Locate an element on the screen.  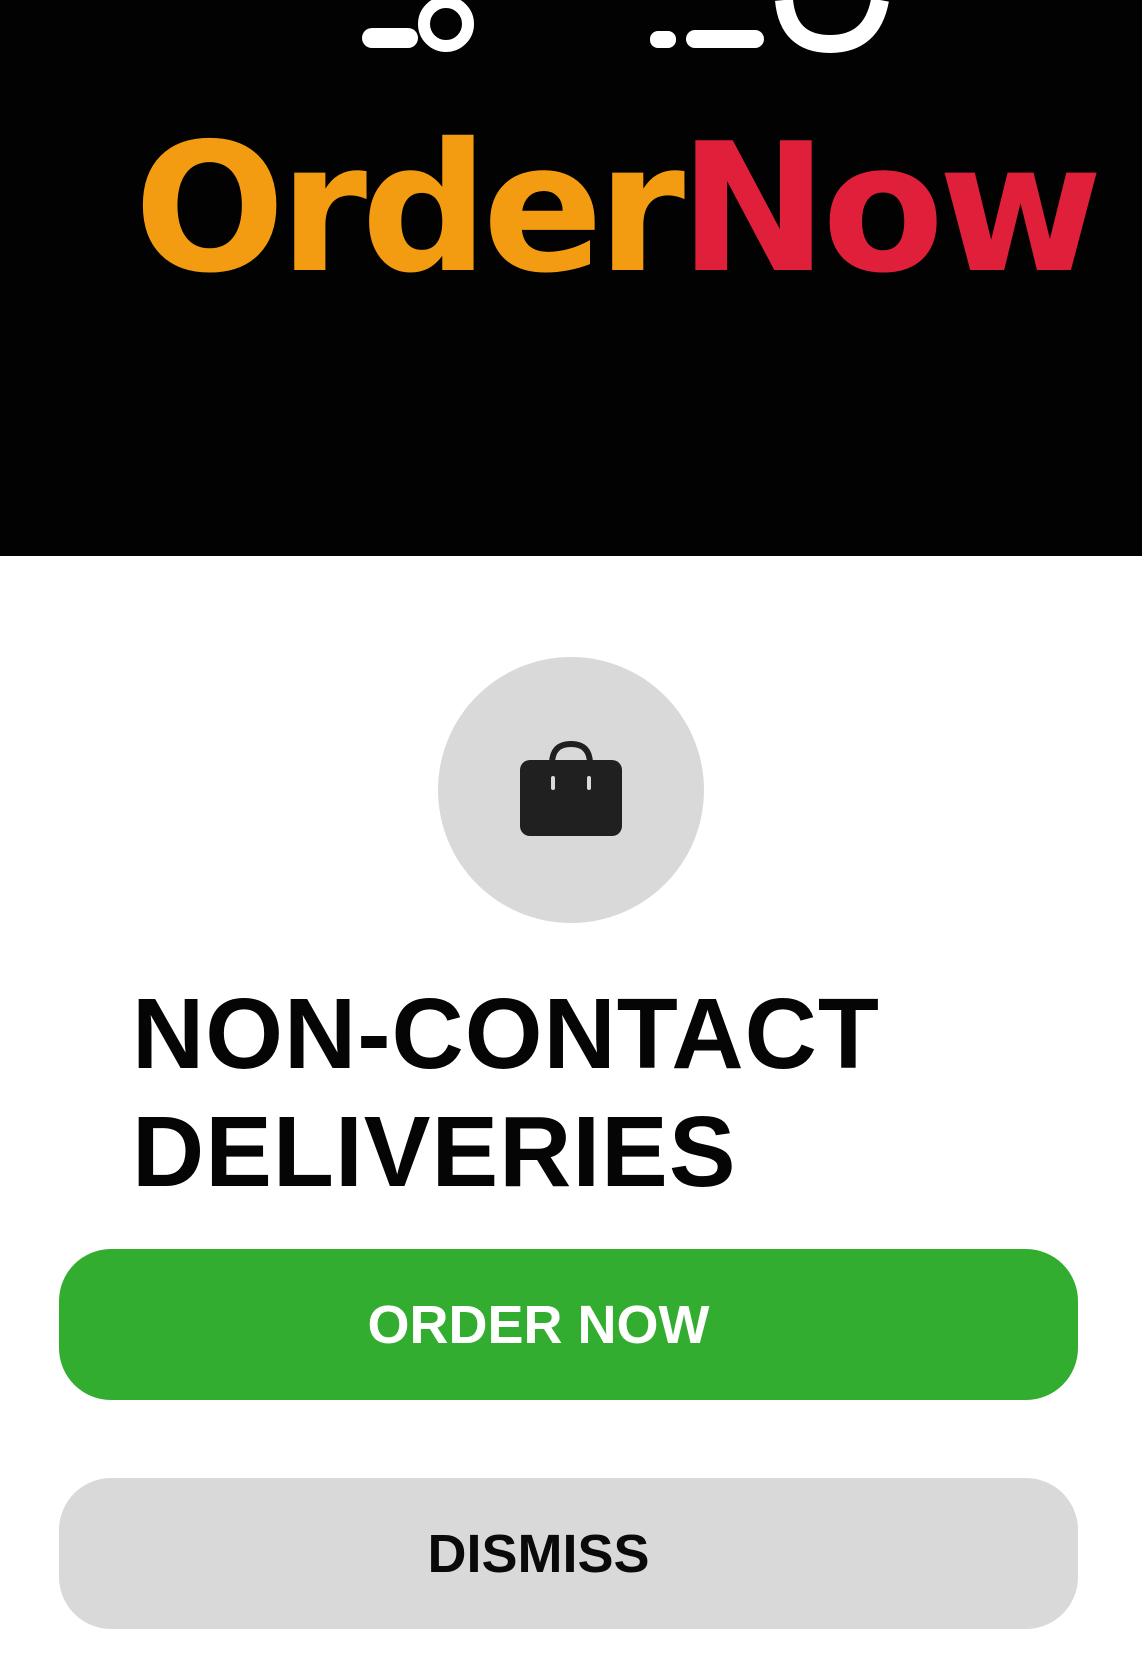
order-now-button: ORDER NOW is located at coordinates (568, 1324).